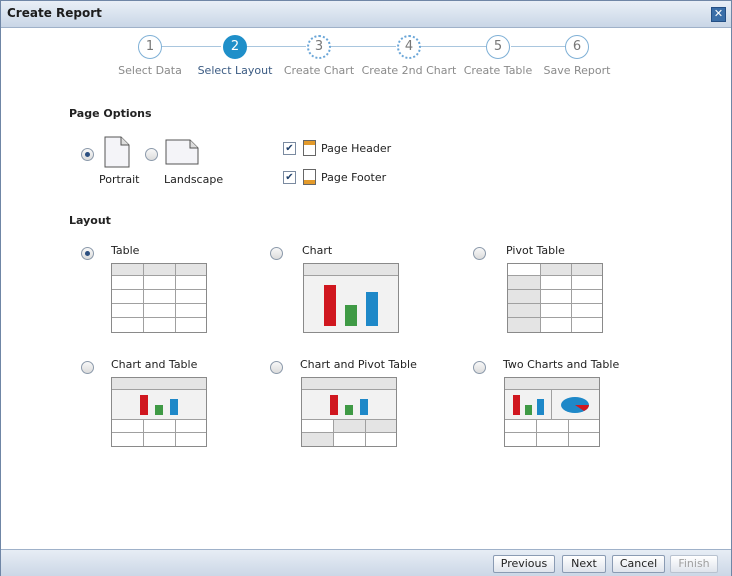  I want to click on layout-chart-radio, so click(276, 253).